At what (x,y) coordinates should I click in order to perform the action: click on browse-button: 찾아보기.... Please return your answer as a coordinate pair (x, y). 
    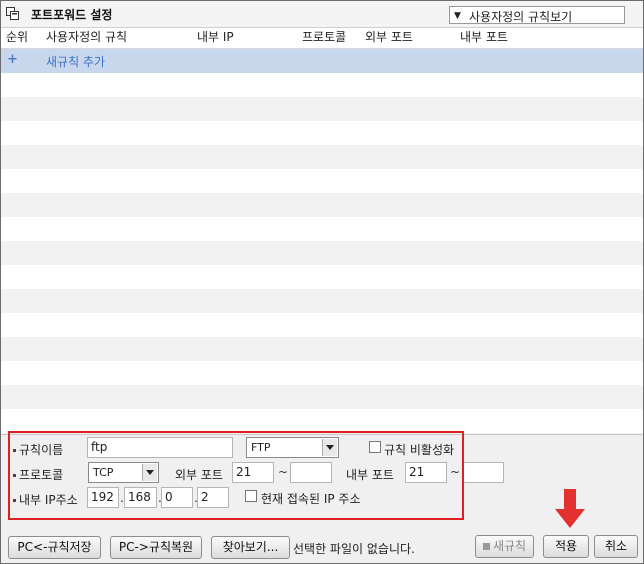
    Looking at the image, I should click on (250, 547).